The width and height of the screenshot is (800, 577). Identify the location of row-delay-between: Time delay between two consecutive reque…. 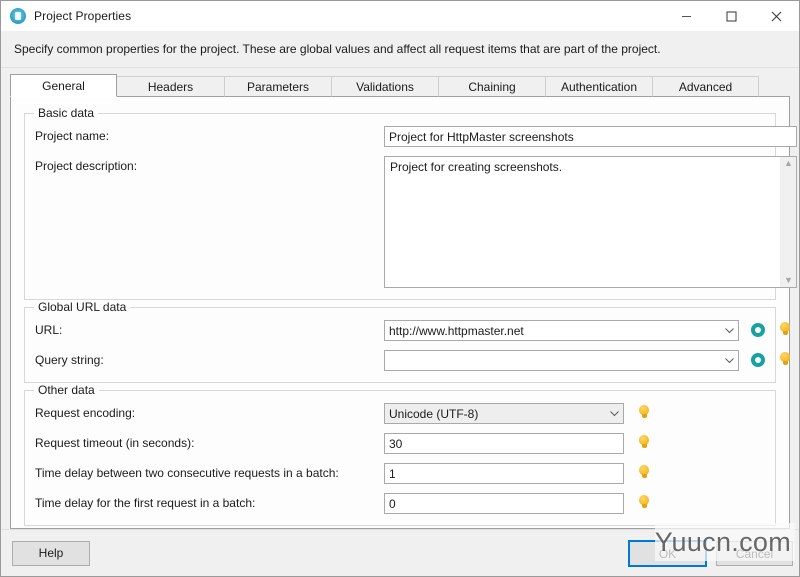
(400, 473).